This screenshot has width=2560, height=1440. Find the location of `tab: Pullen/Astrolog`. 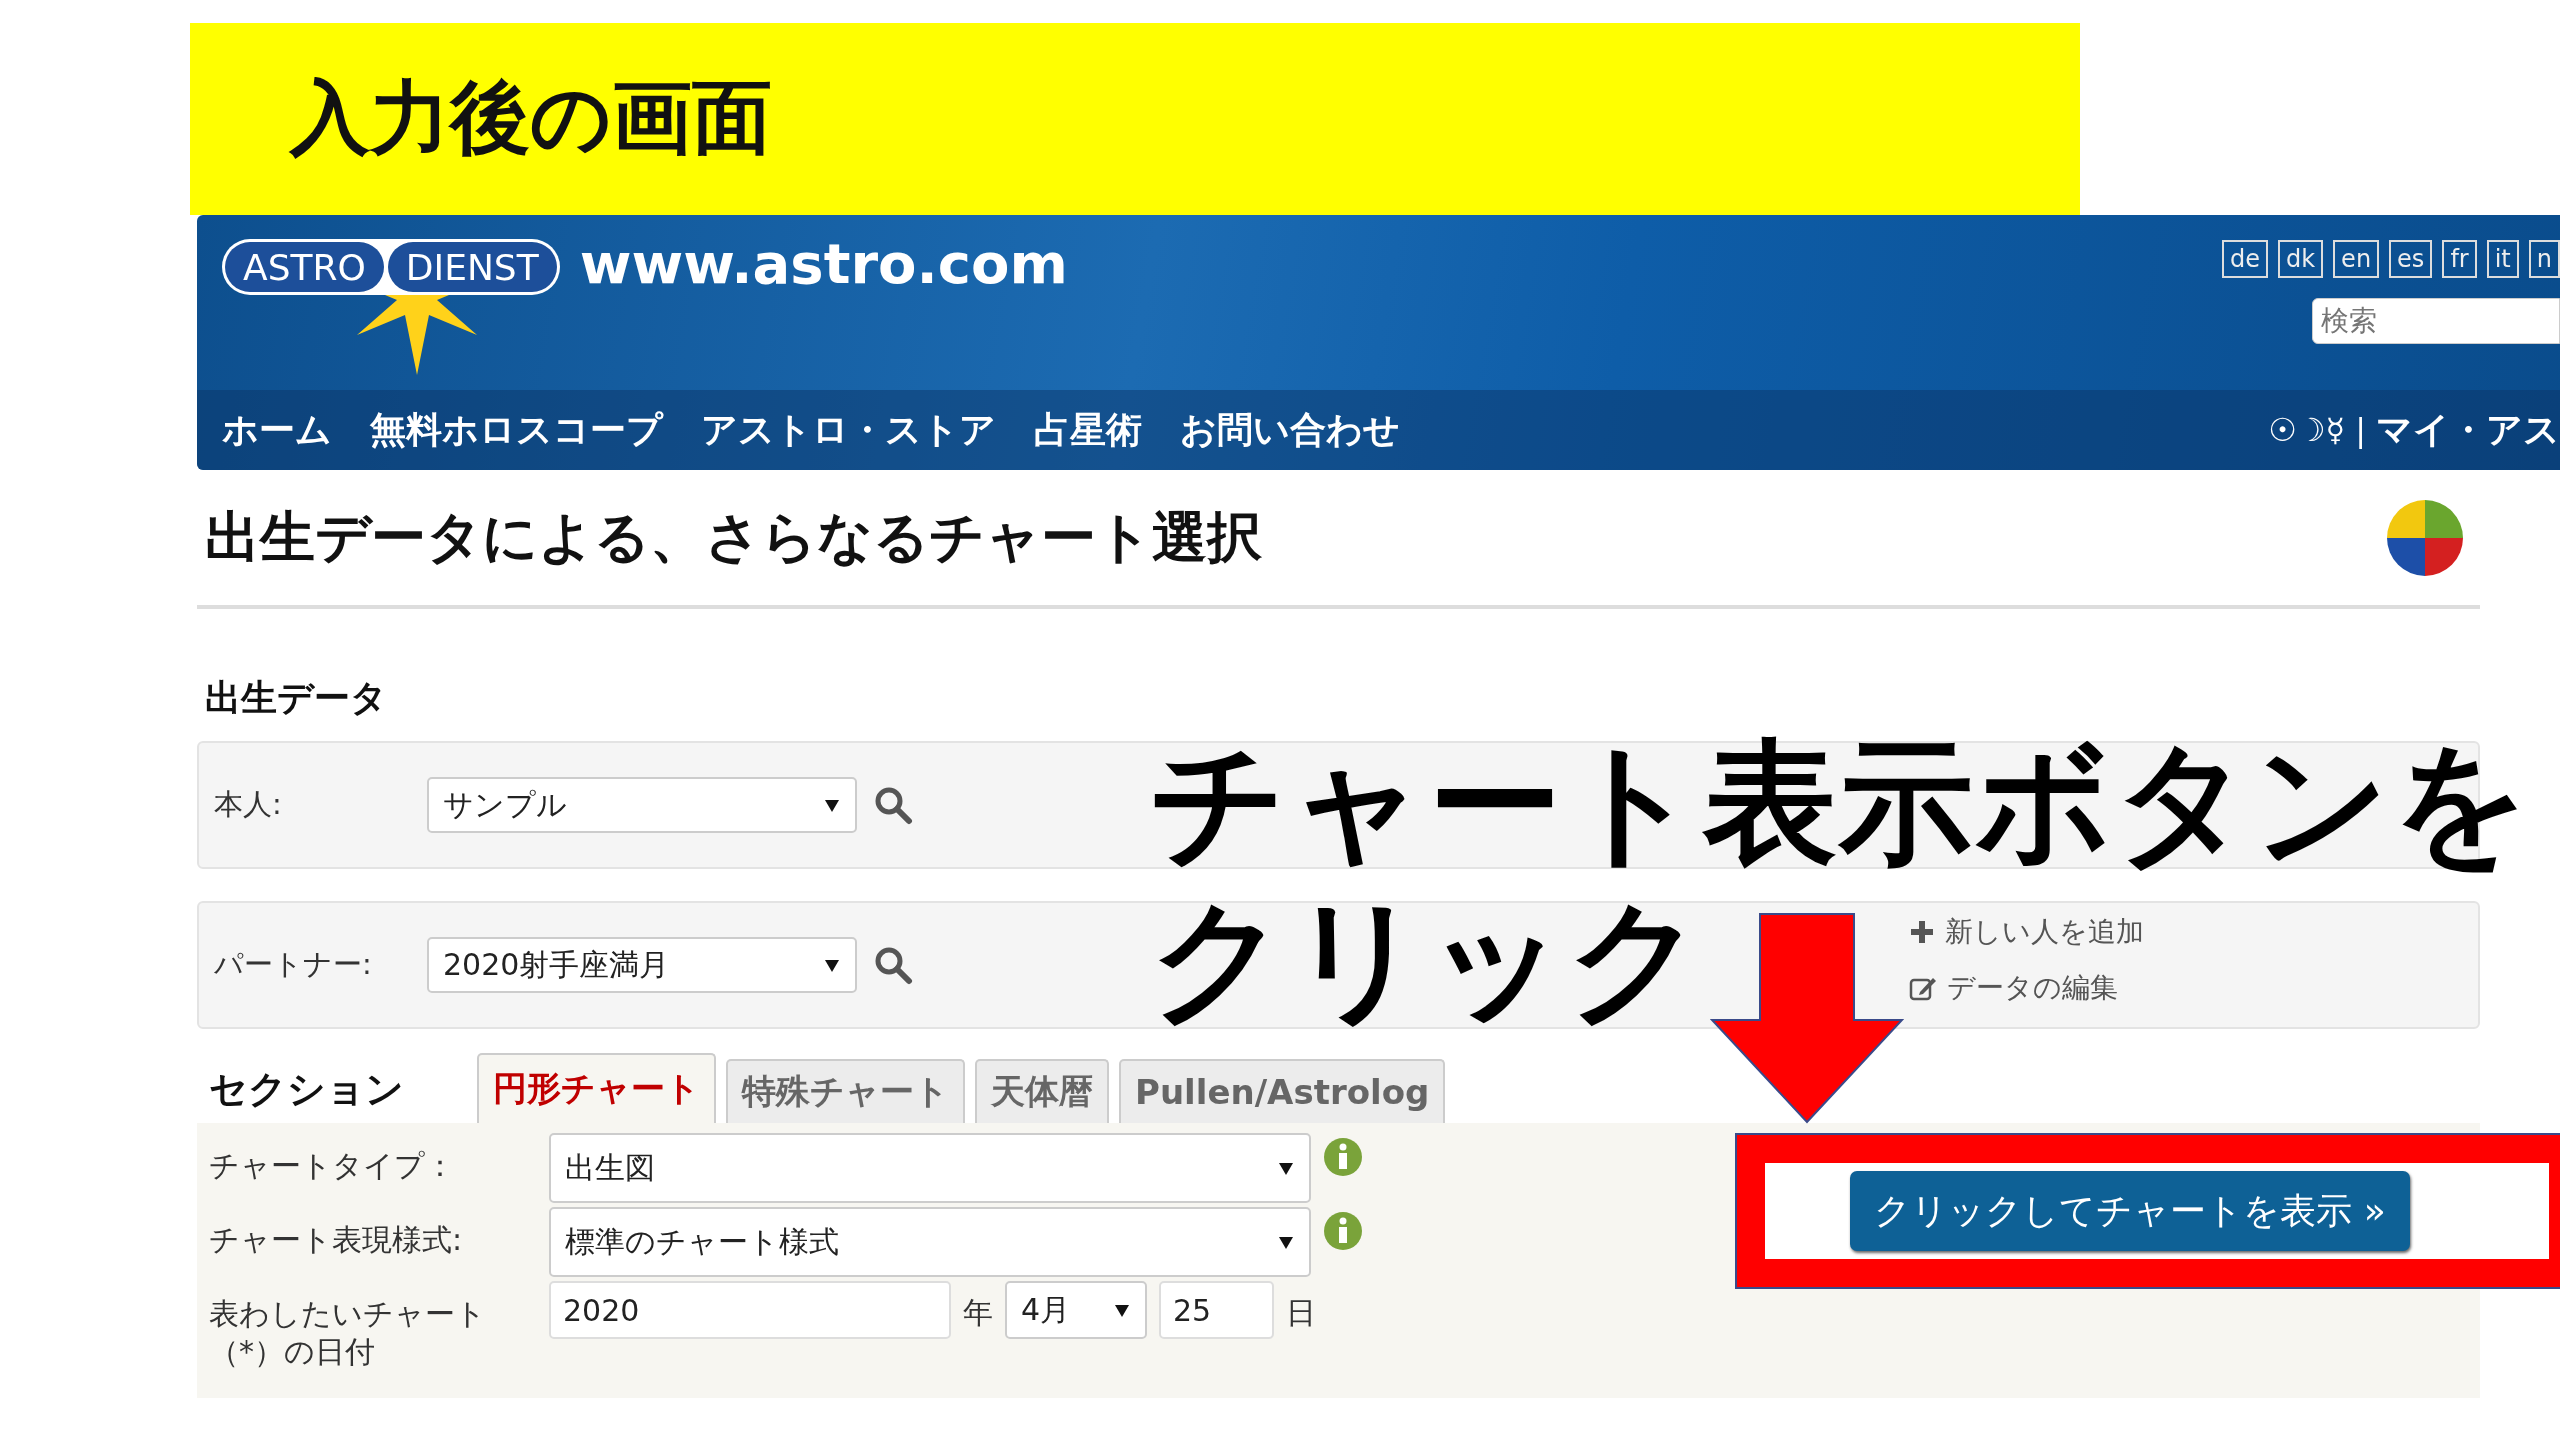

tab: Pullen/Astrolog is located at coordinates (1282, 1091).